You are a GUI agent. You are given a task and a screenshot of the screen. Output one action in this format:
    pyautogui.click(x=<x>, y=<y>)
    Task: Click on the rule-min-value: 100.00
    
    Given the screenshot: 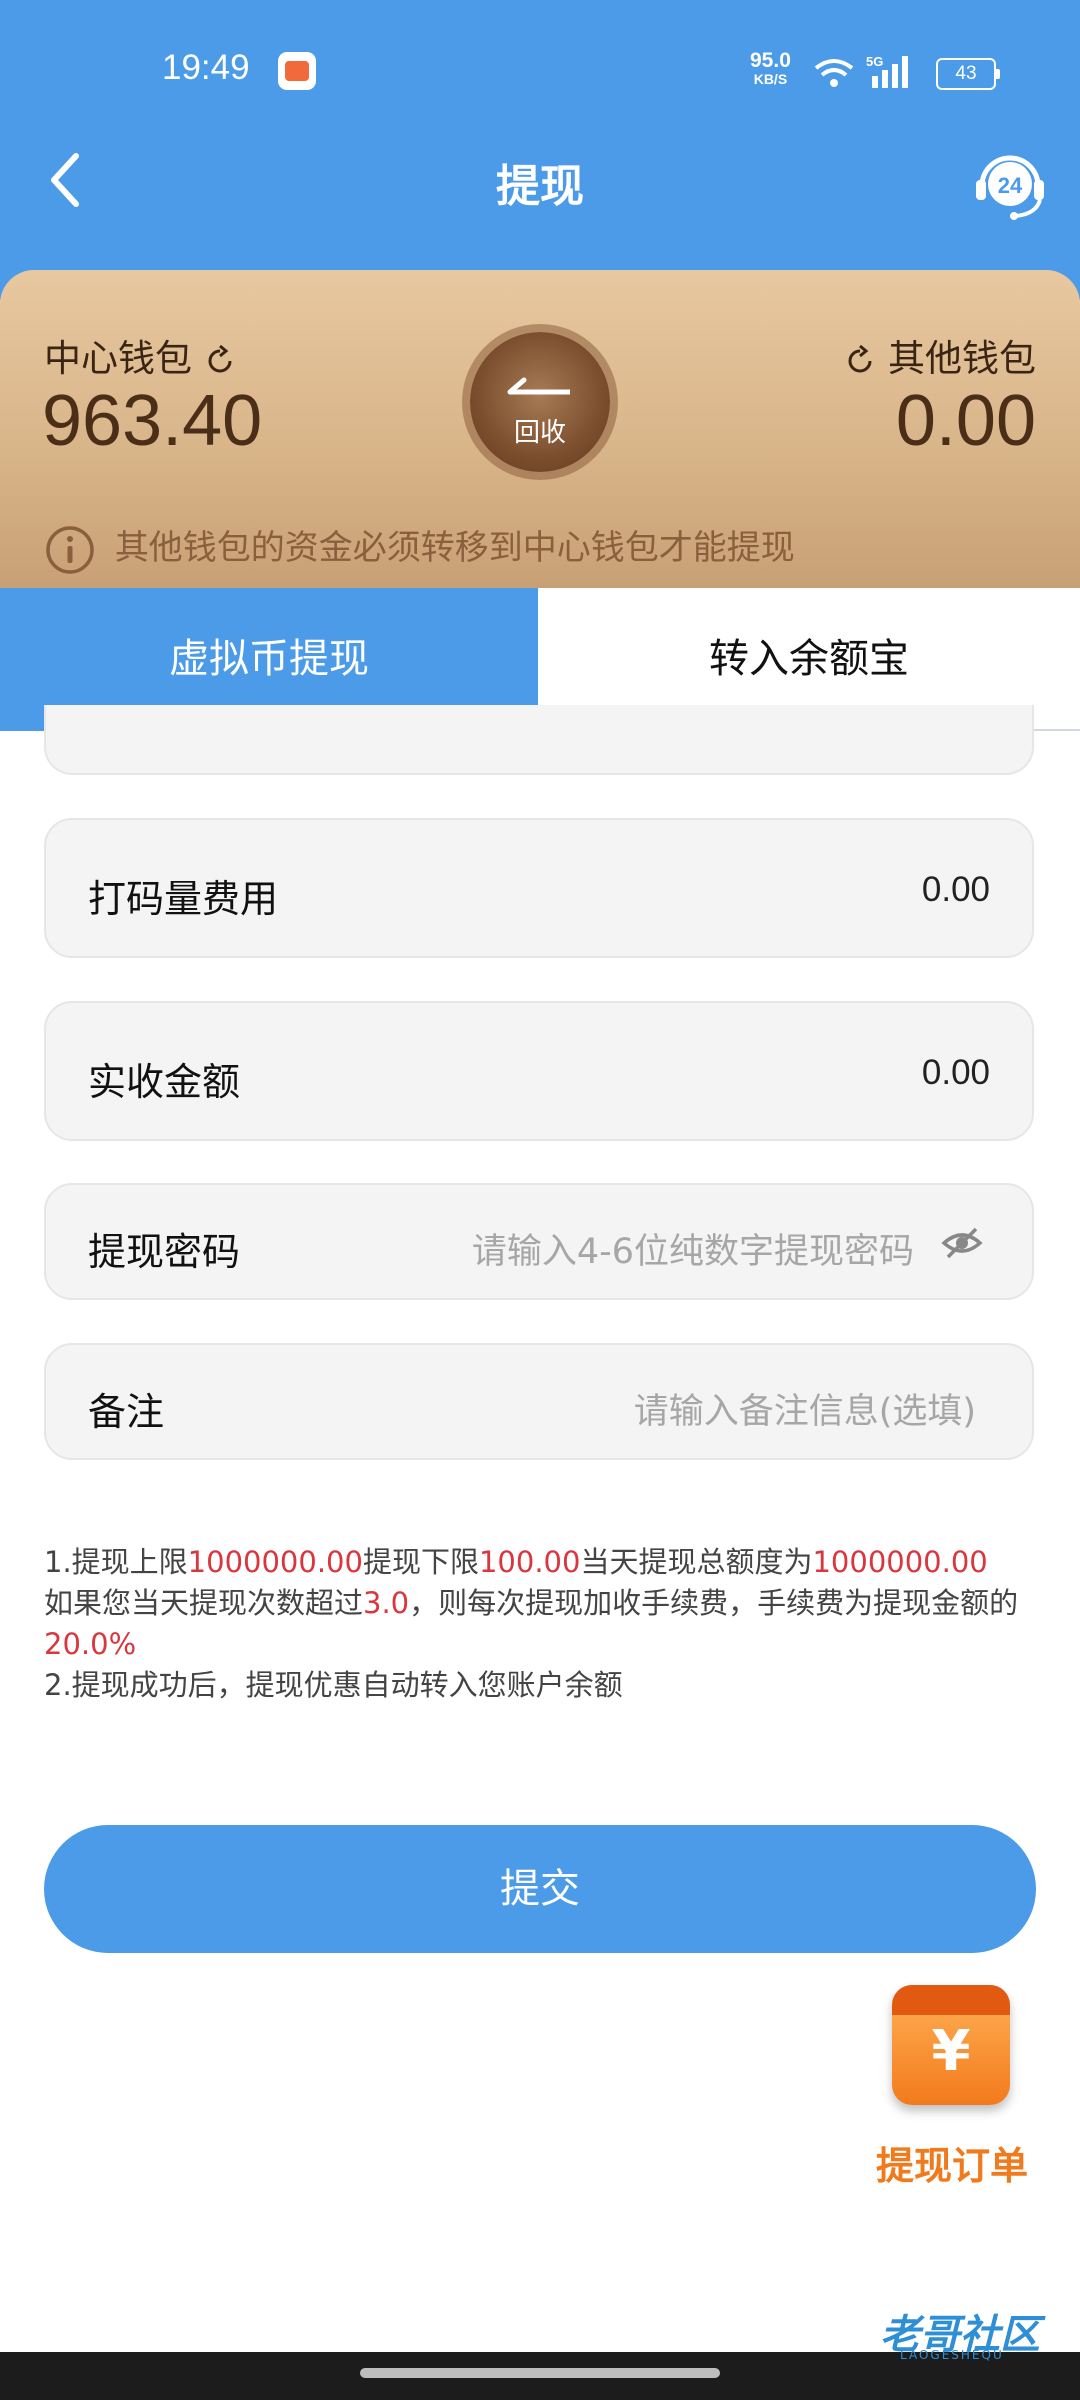 What is the action you would take?
    pyautogui.click(x=529, y=1562)
    